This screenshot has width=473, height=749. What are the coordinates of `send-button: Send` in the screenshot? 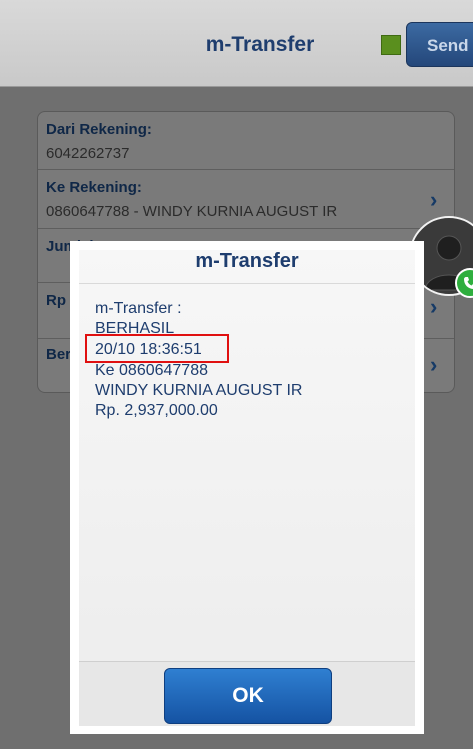 It's located at (439, 44).